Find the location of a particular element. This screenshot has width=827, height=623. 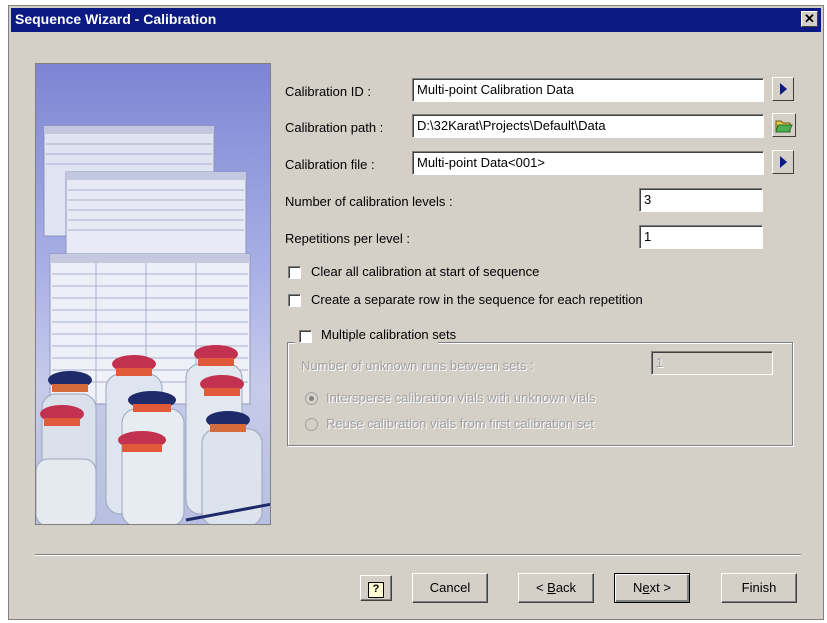

multiple-sets-header: Multiple calibration sets is located at coordinates (375, 336).